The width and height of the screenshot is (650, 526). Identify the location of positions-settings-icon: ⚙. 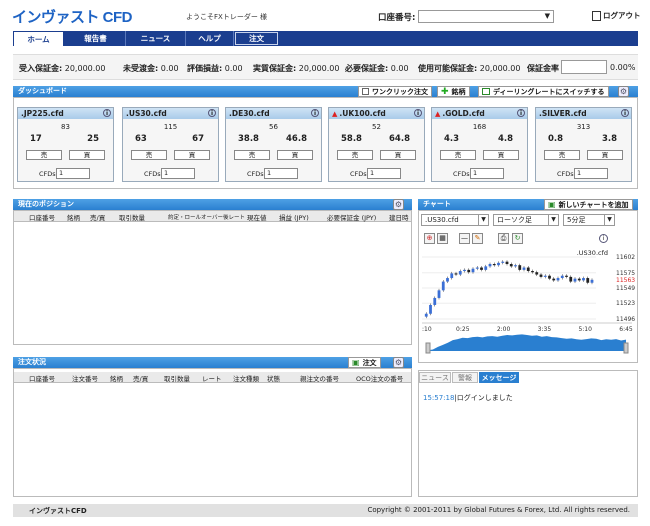
(398, 204).